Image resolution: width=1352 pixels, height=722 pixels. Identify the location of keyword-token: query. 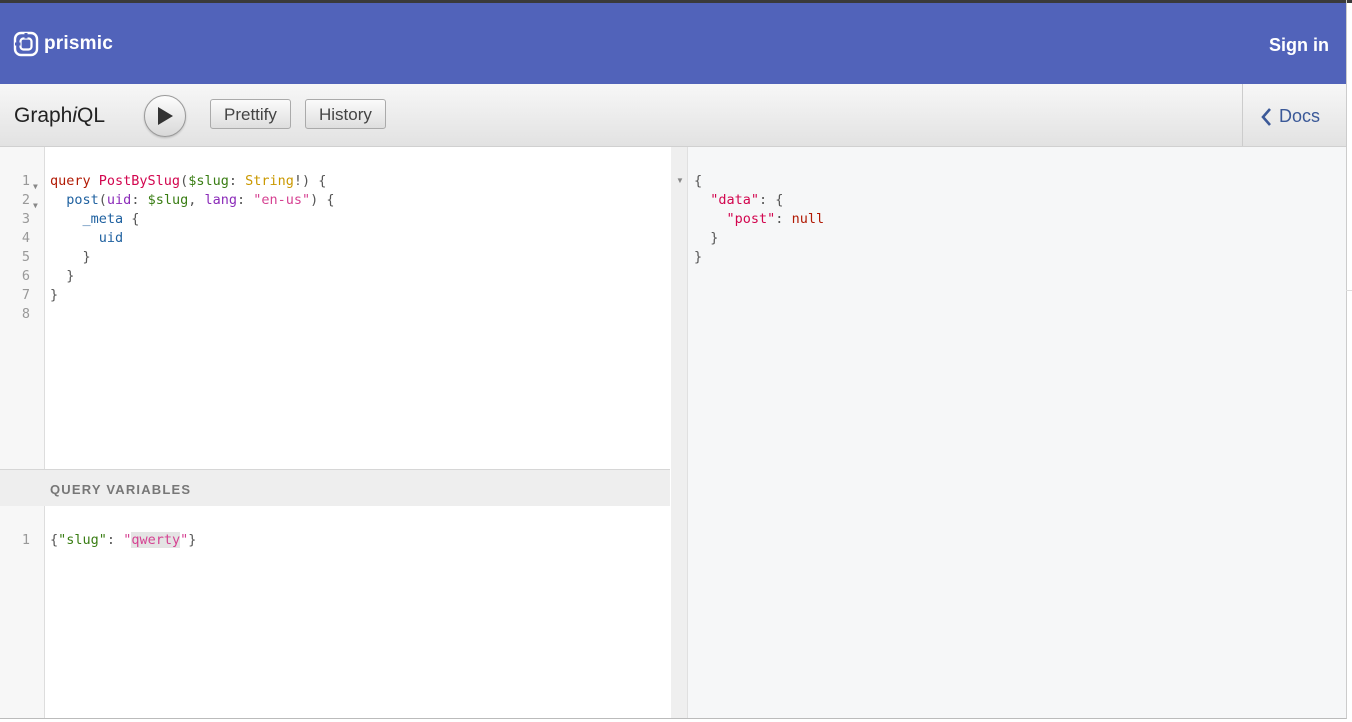
(70, 181).